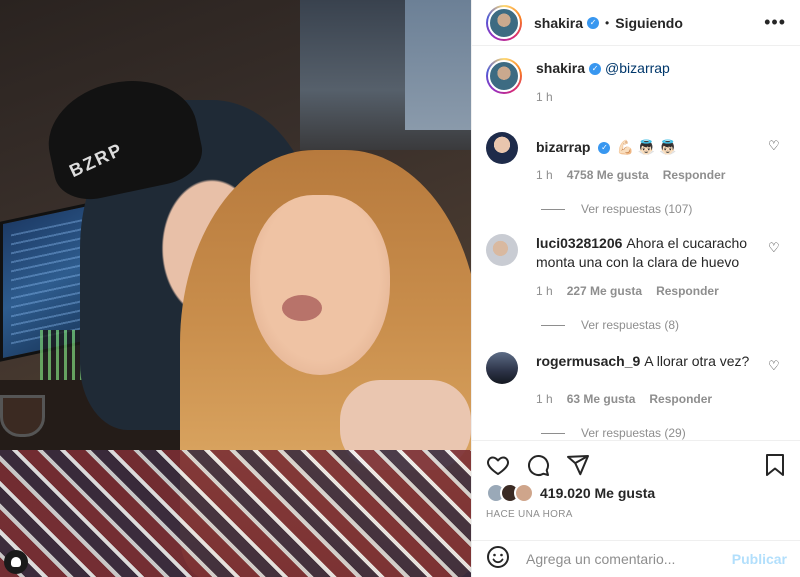 The width and height of the screenshot is (800, 577). I want to click on action-bar, so click(636, 462).